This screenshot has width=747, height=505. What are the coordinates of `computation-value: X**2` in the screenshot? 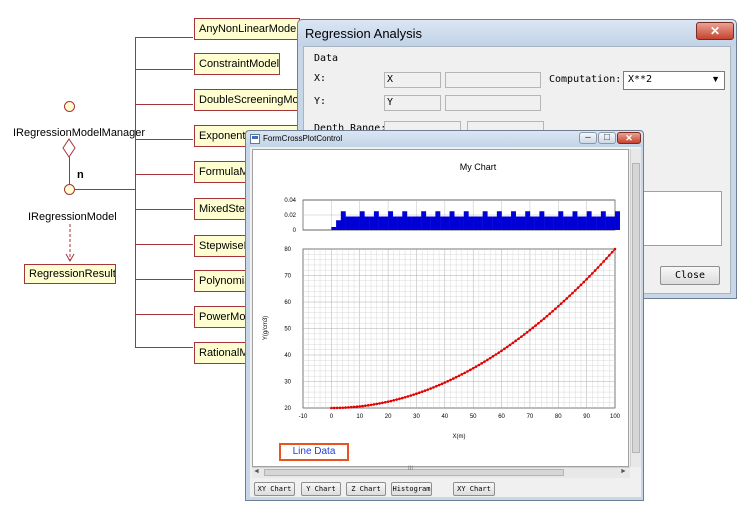 It's located at (640, 79).